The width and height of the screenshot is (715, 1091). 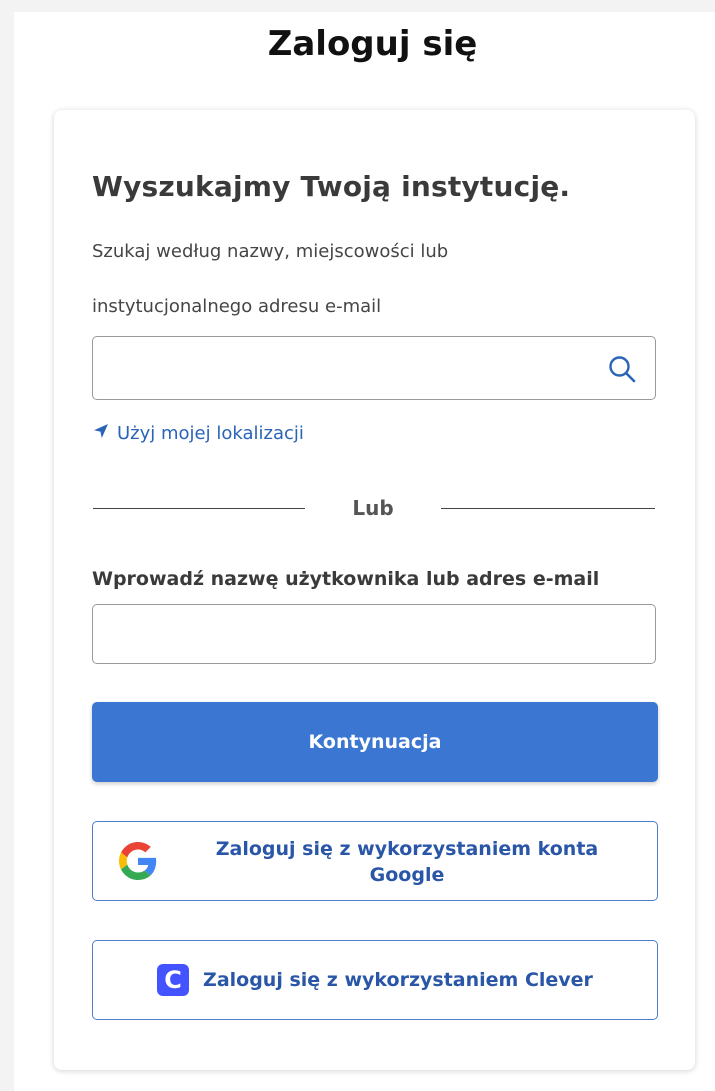 What do you see at coordinates (372, 44) in the screenshot?
I see `page-title: Zaloguj się` at bounding box center [372, 44].